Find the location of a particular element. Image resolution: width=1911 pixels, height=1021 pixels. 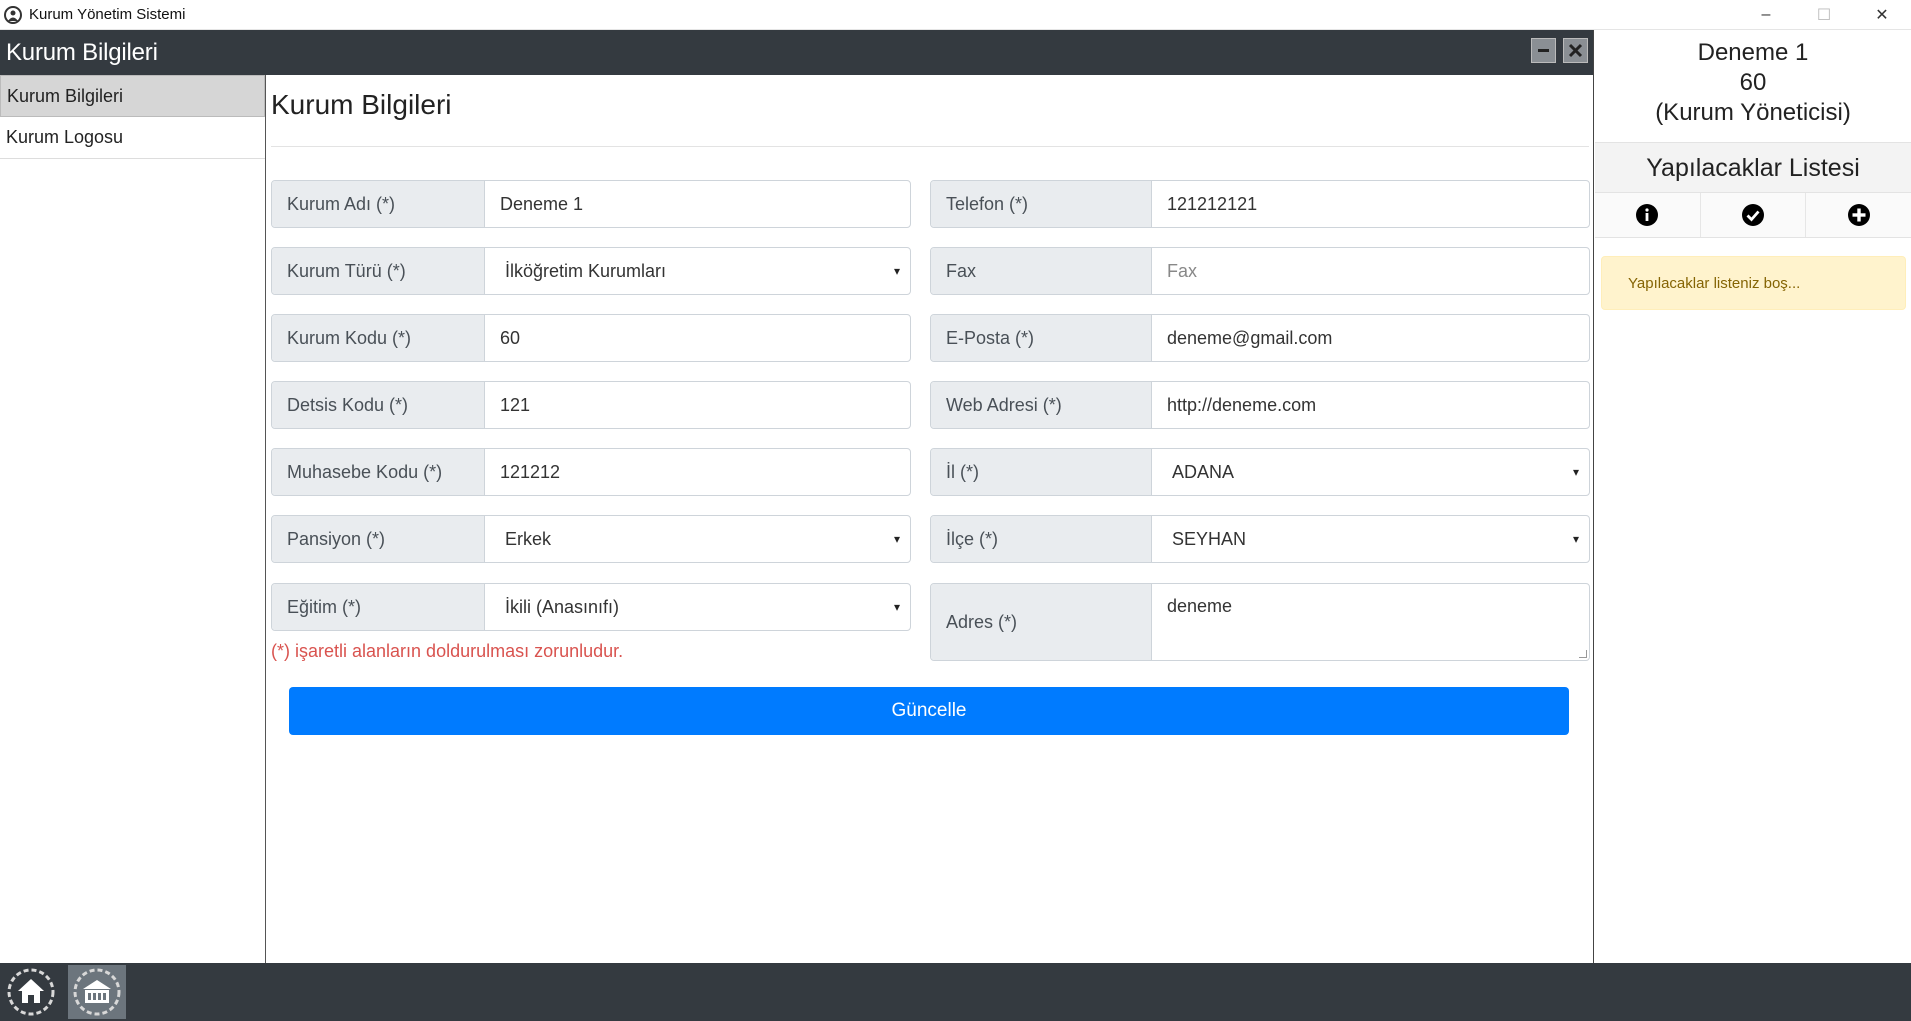

ilce-label: İlçe (*) is located at coordinates (1041, 539).